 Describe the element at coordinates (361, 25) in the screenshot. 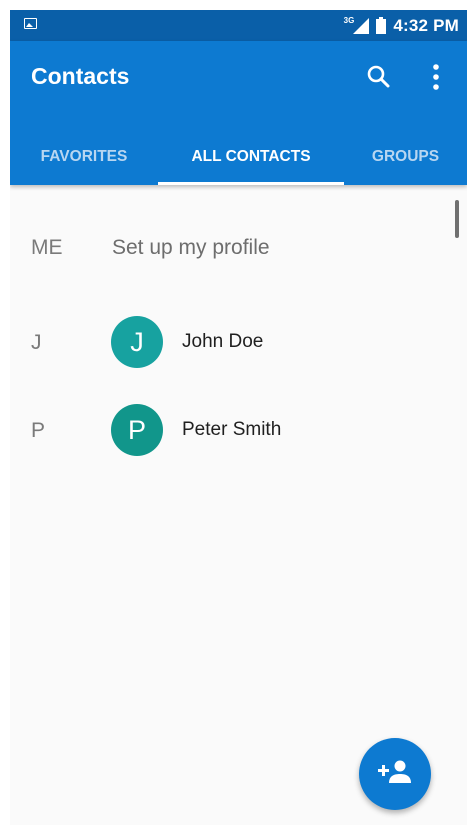

I see `signal-icon` at that location.